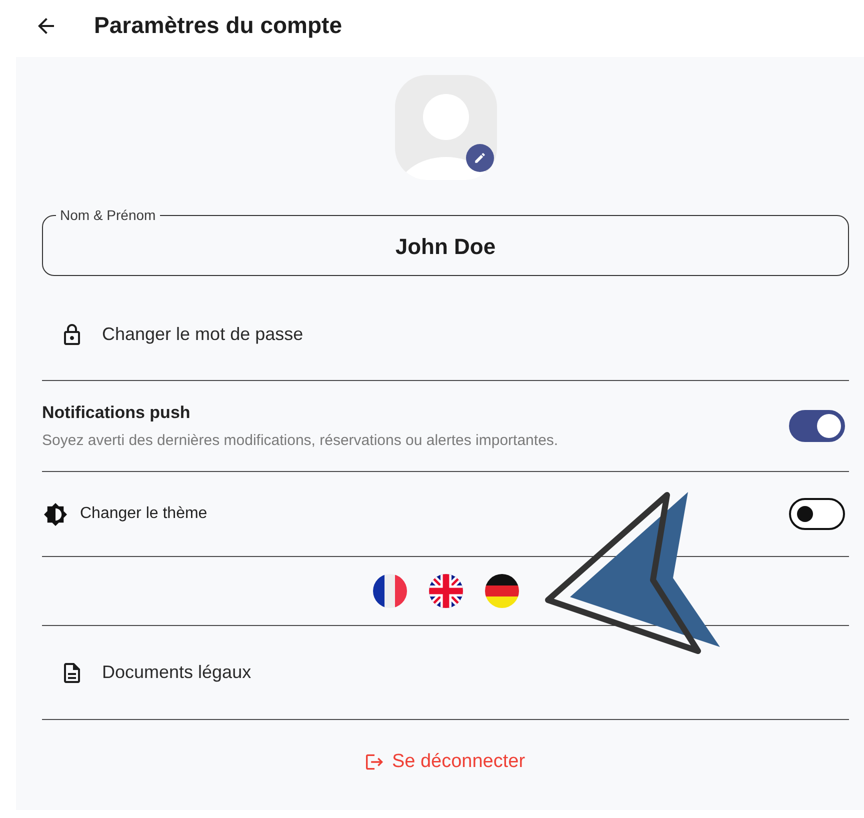 This screenshot has width=864, height=818. I want to click on theme-label: Changer le thème, so click(144, 514).